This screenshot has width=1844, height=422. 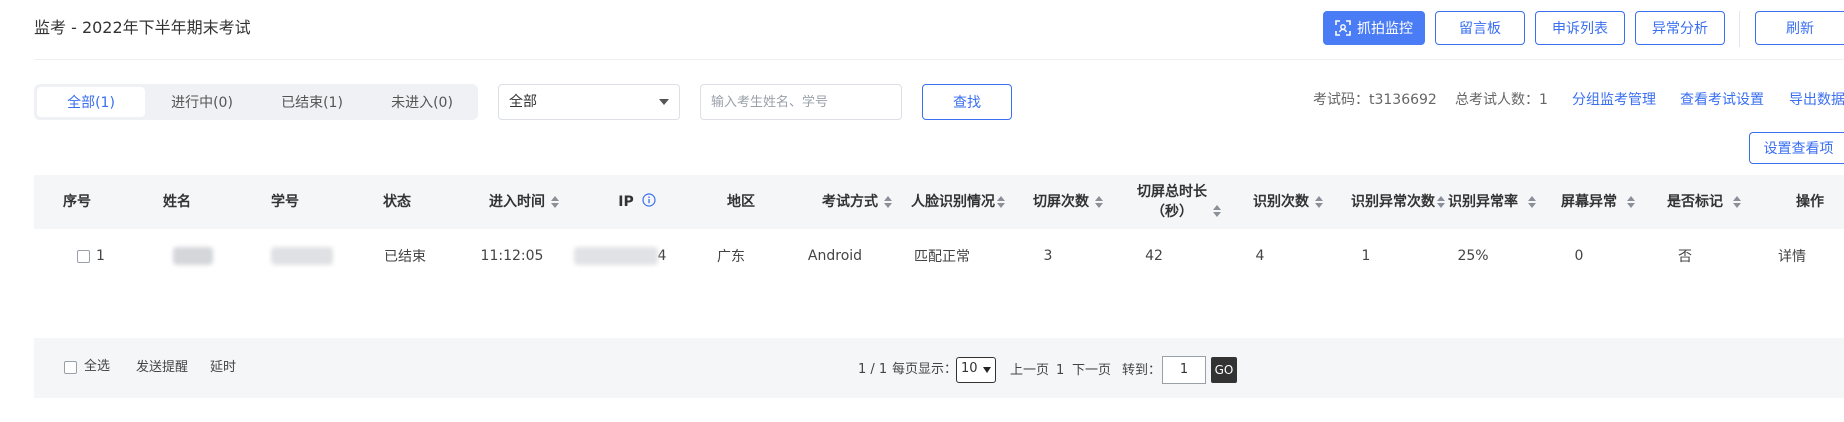 I want to click on row-ip: 4, so click(x=620, y=256).